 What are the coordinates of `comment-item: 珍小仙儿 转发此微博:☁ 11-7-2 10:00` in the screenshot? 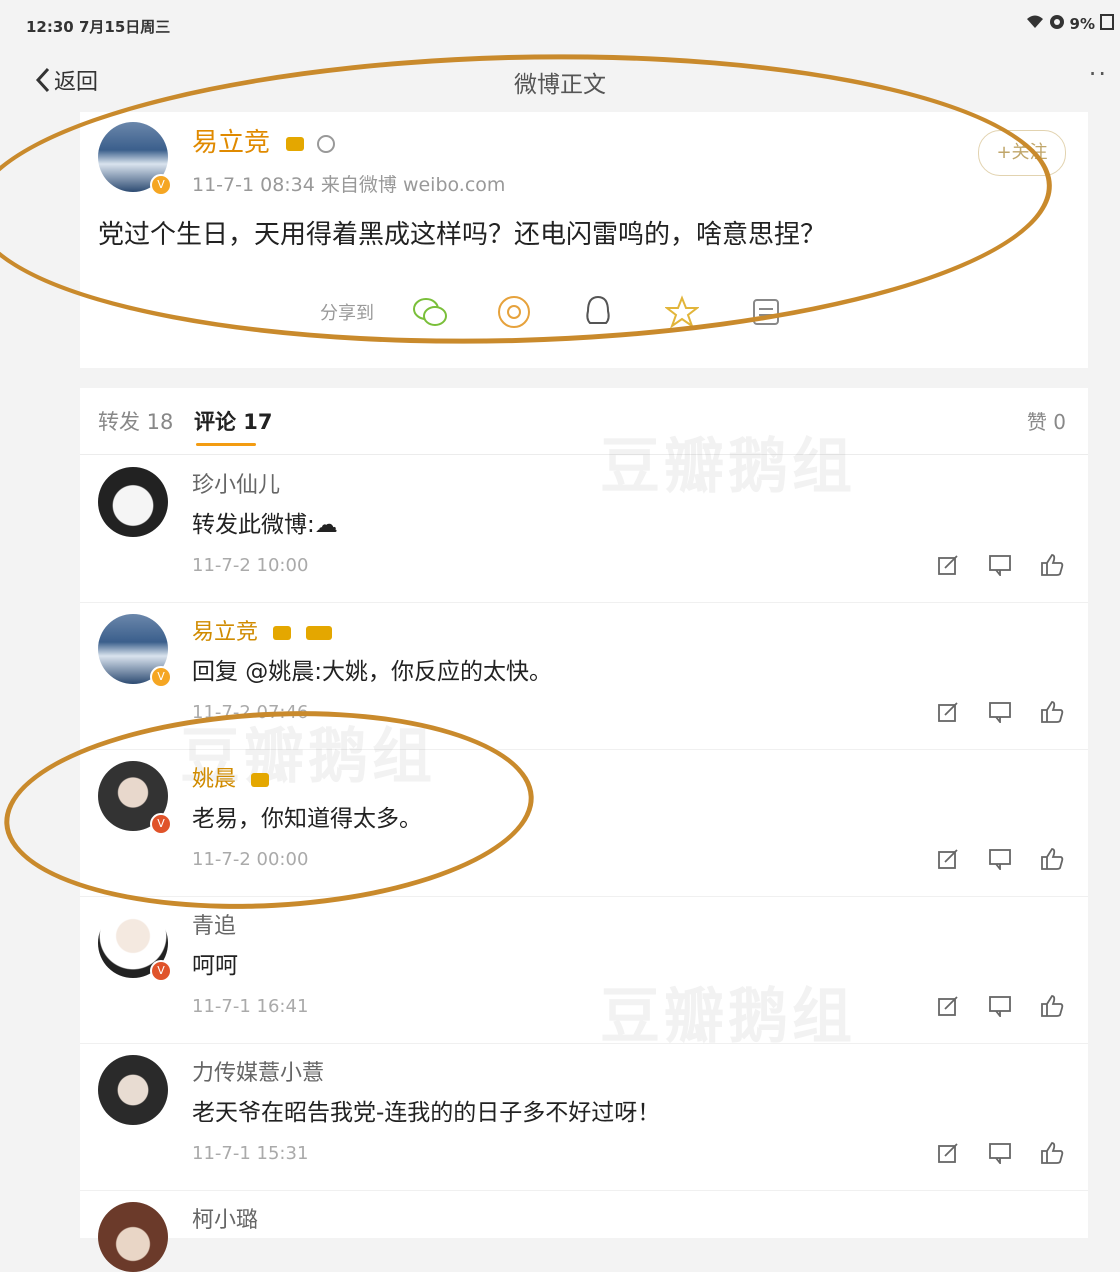 It's located at (584, 529).